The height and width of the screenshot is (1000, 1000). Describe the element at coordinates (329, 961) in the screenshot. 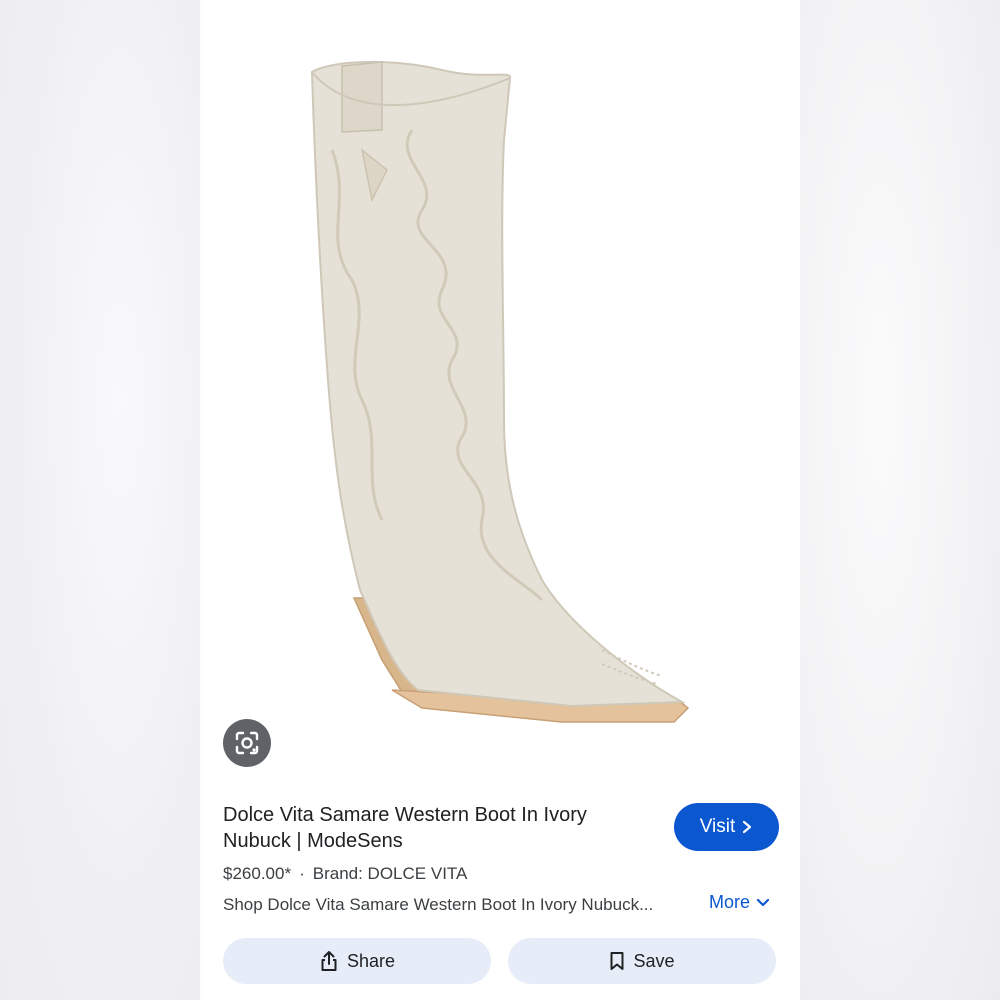

I see `share-icon` at that location.